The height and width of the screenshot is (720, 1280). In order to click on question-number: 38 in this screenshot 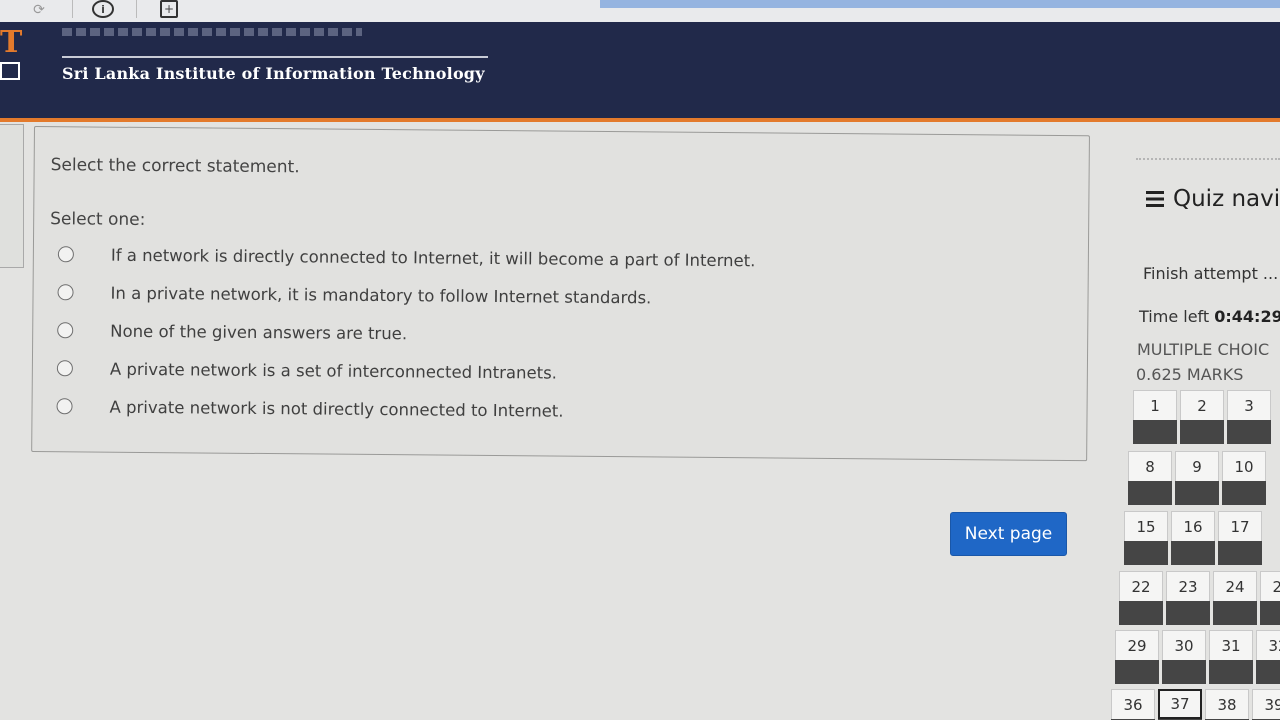, I will do `click(1227, 704)`.